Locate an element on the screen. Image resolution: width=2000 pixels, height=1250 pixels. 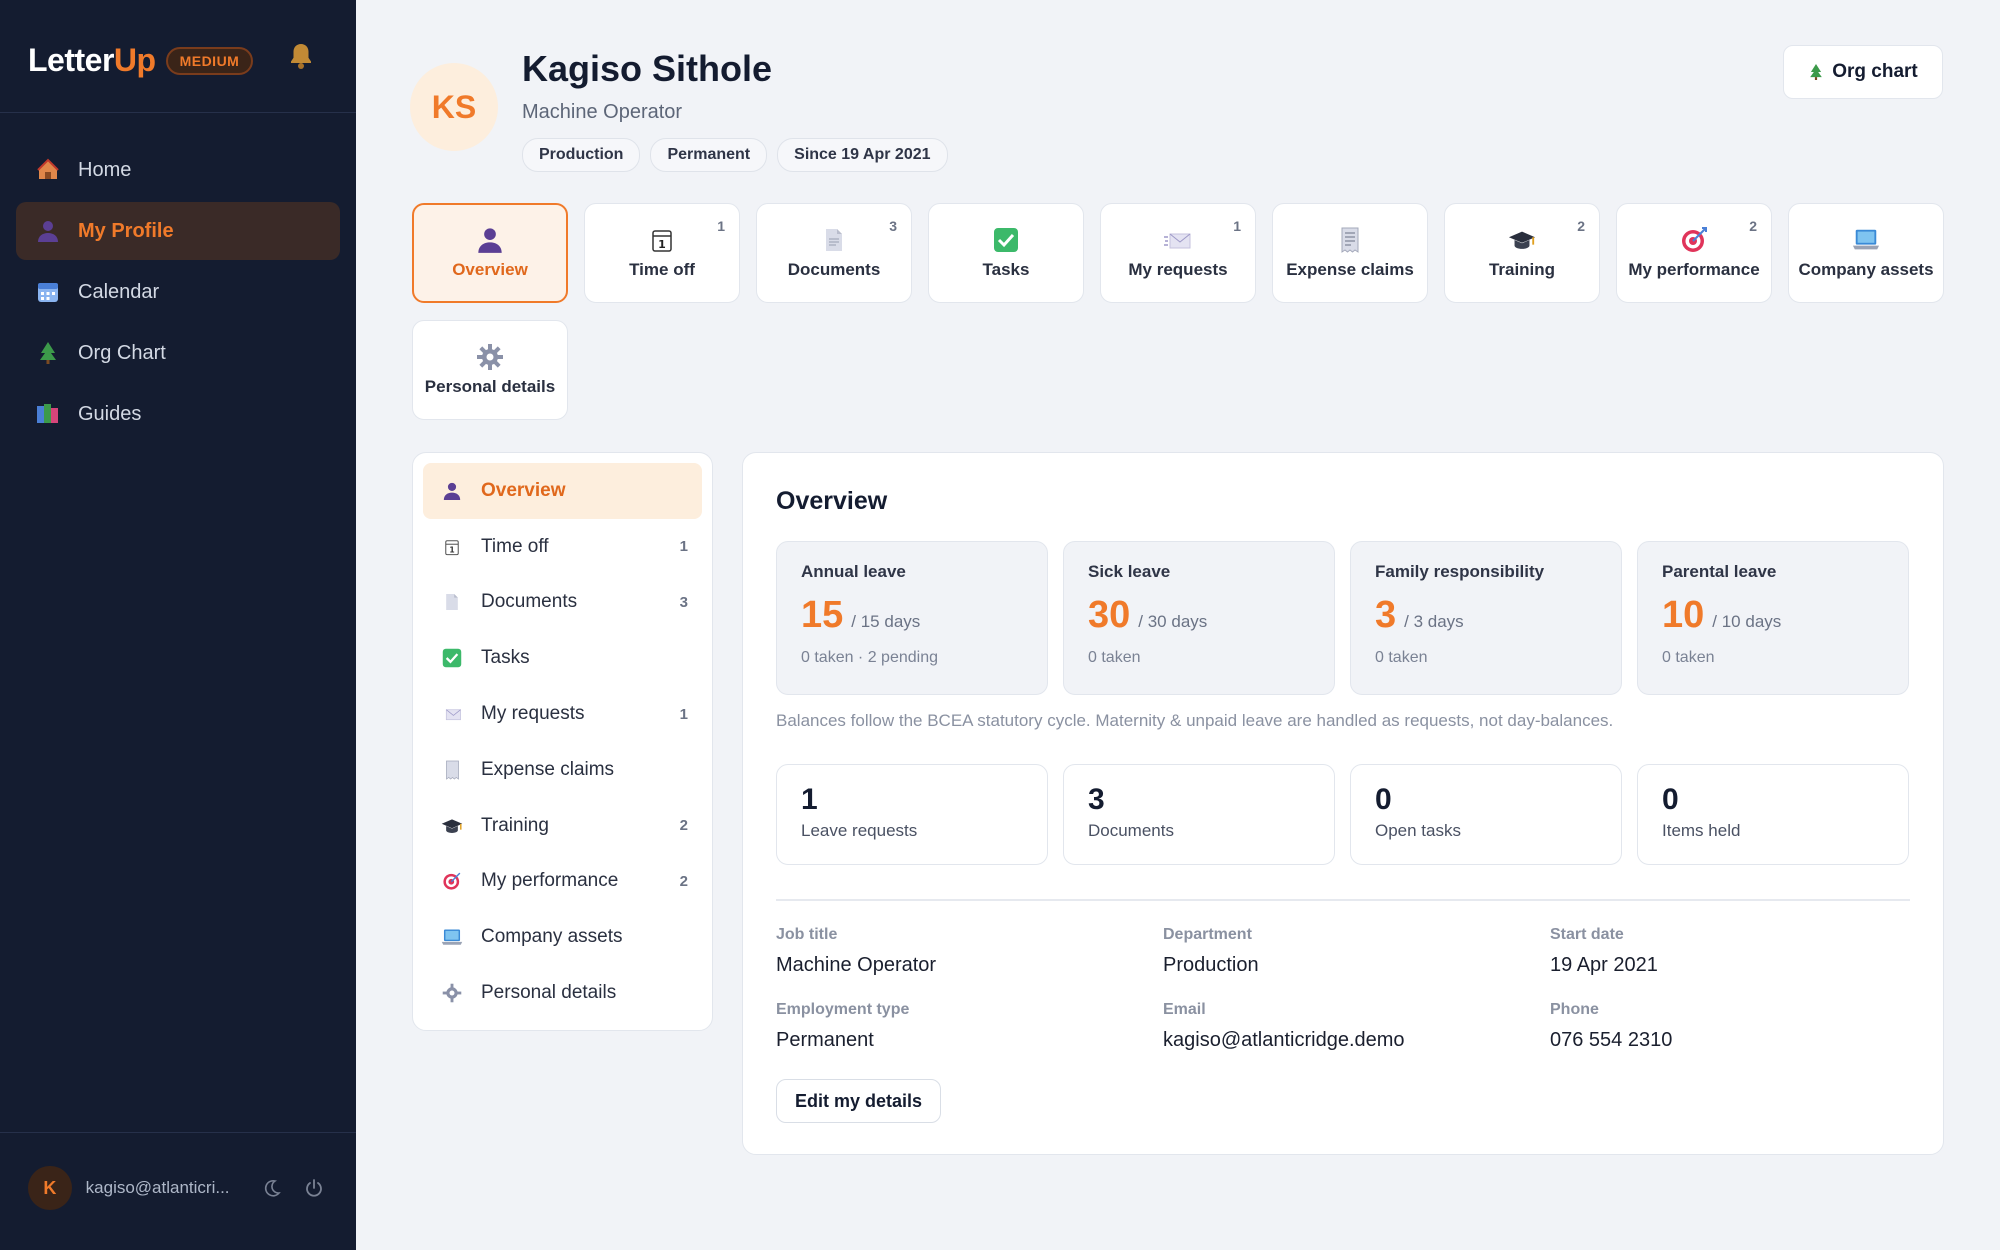
tab-my-performance: 2 My performance is located at coordinates (1694, 253).